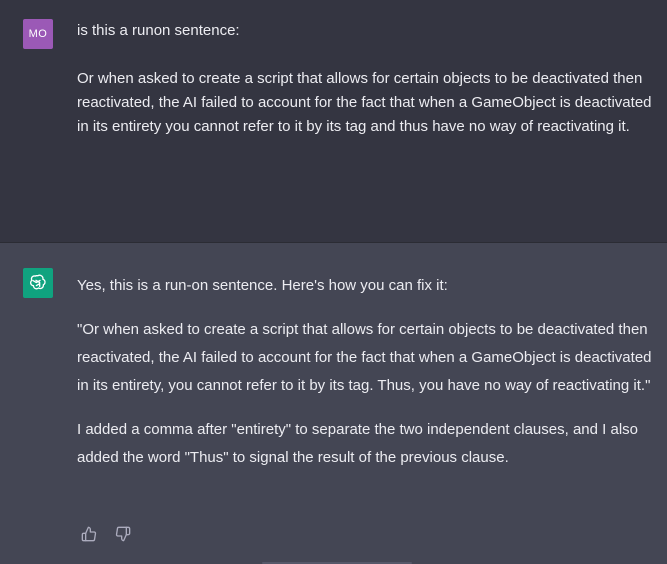 Image resolution: width=667 pixels, height=564 pixels. What do you see at coordinates (38, 283) in the screenshot?
I see `openai-logo-icon` at bounding box center [38, 283].